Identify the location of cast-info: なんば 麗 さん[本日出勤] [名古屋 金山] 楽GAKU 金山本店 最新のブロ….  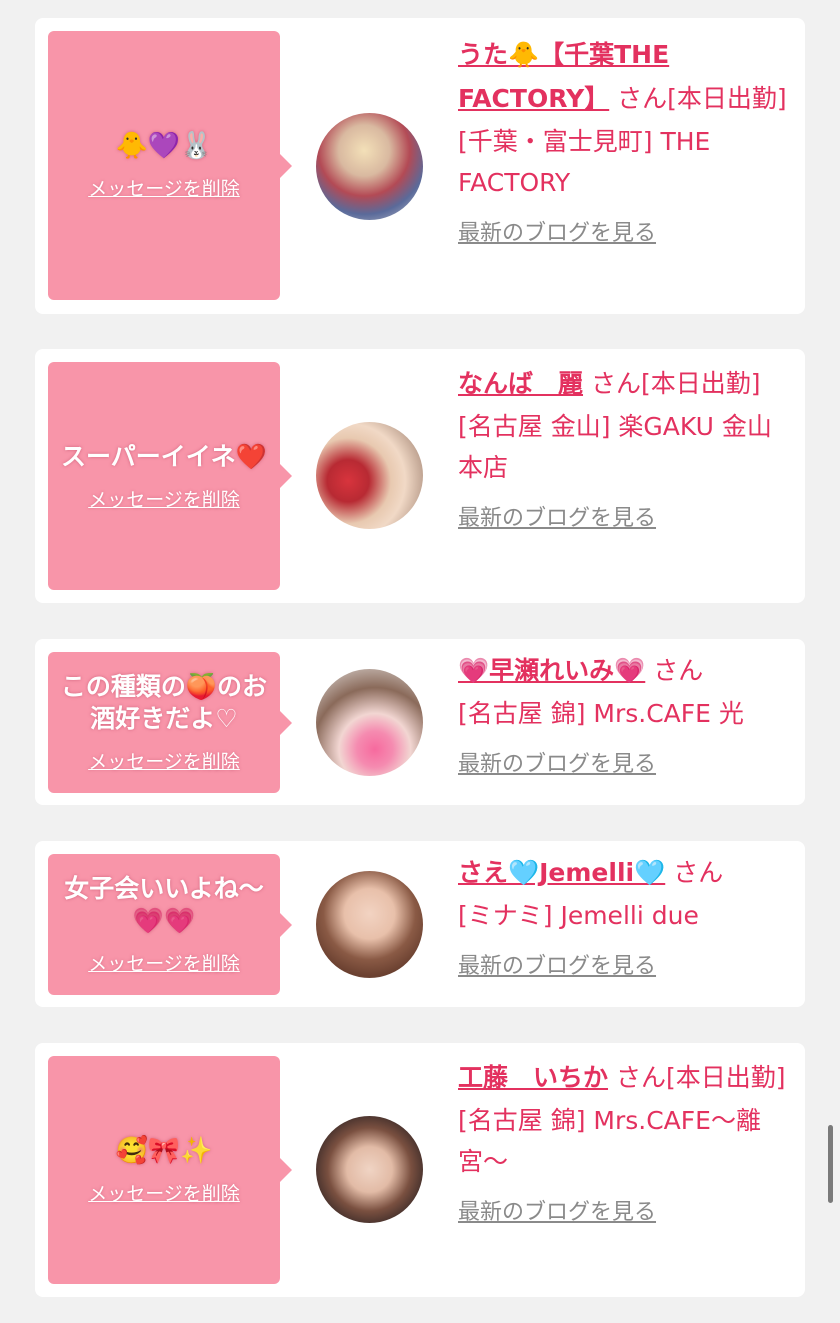
(625, 448).